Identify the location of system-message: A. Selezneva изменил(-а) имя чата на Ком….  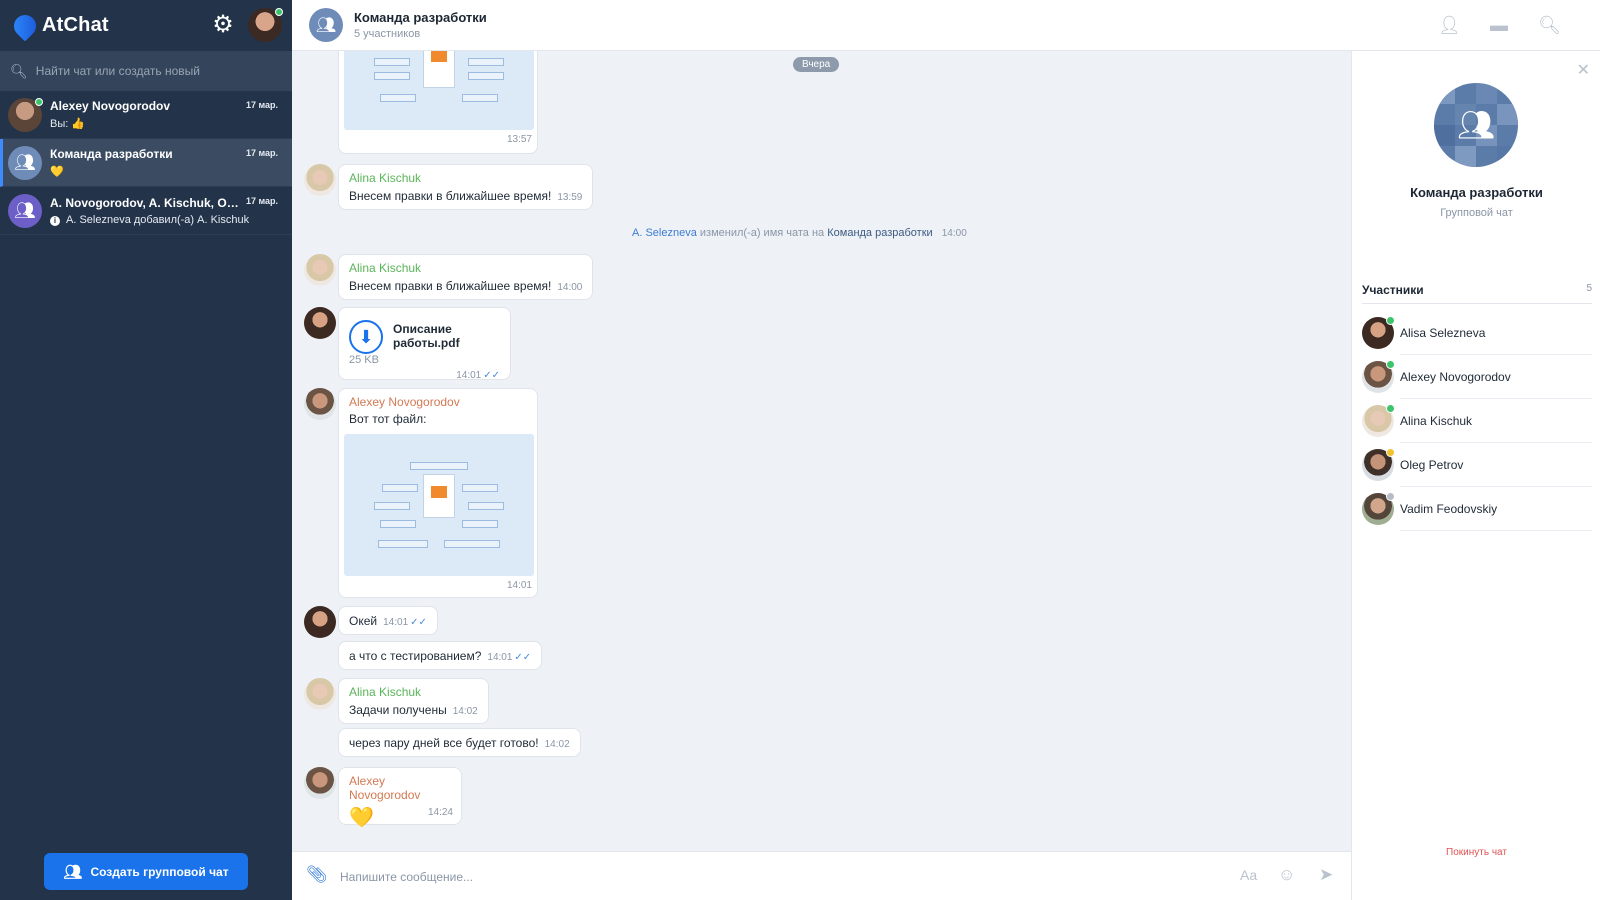
(799, 233).